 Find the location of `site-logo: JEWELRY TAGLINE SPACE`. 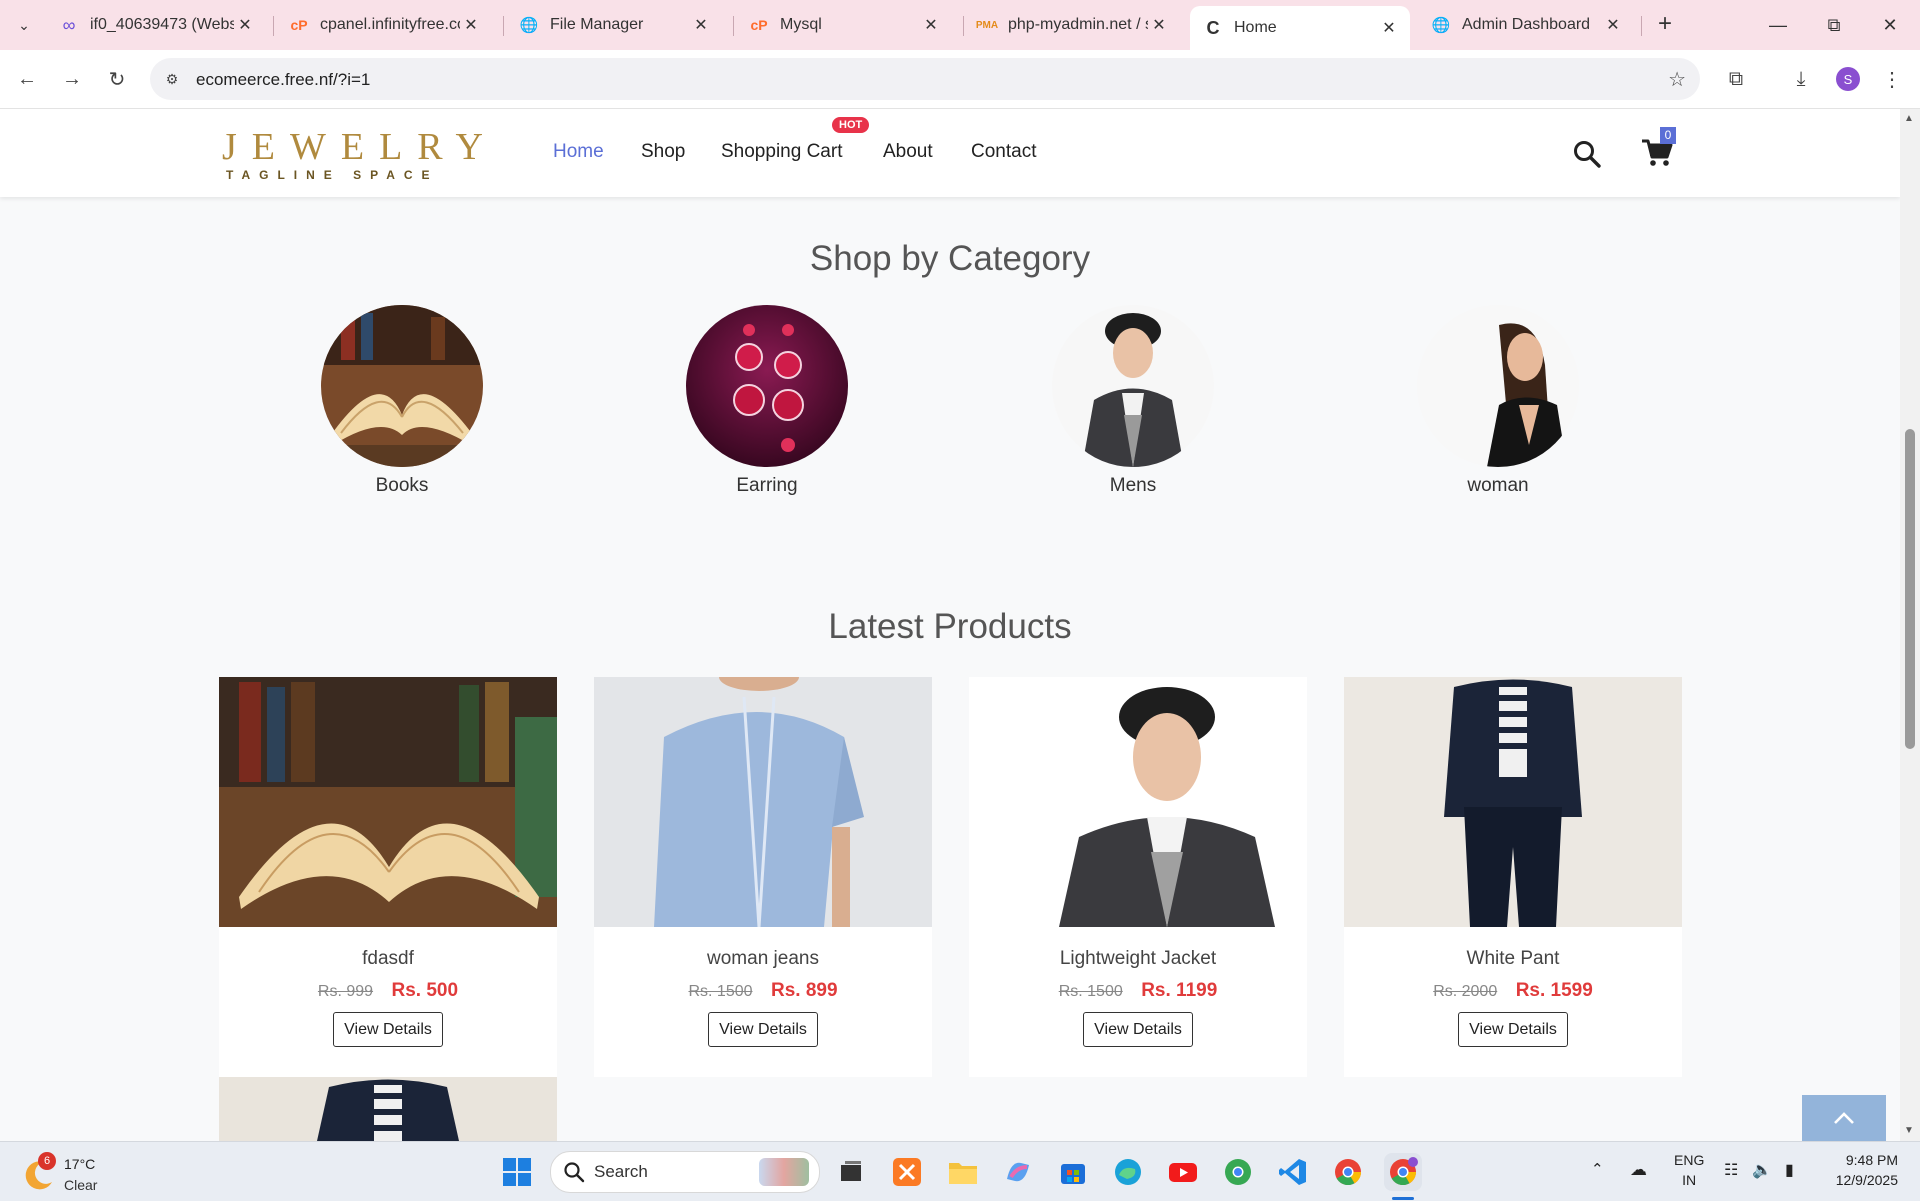

site-logo: JEWELRY TAGLINE SPACE is located at coordinates (360, 154).